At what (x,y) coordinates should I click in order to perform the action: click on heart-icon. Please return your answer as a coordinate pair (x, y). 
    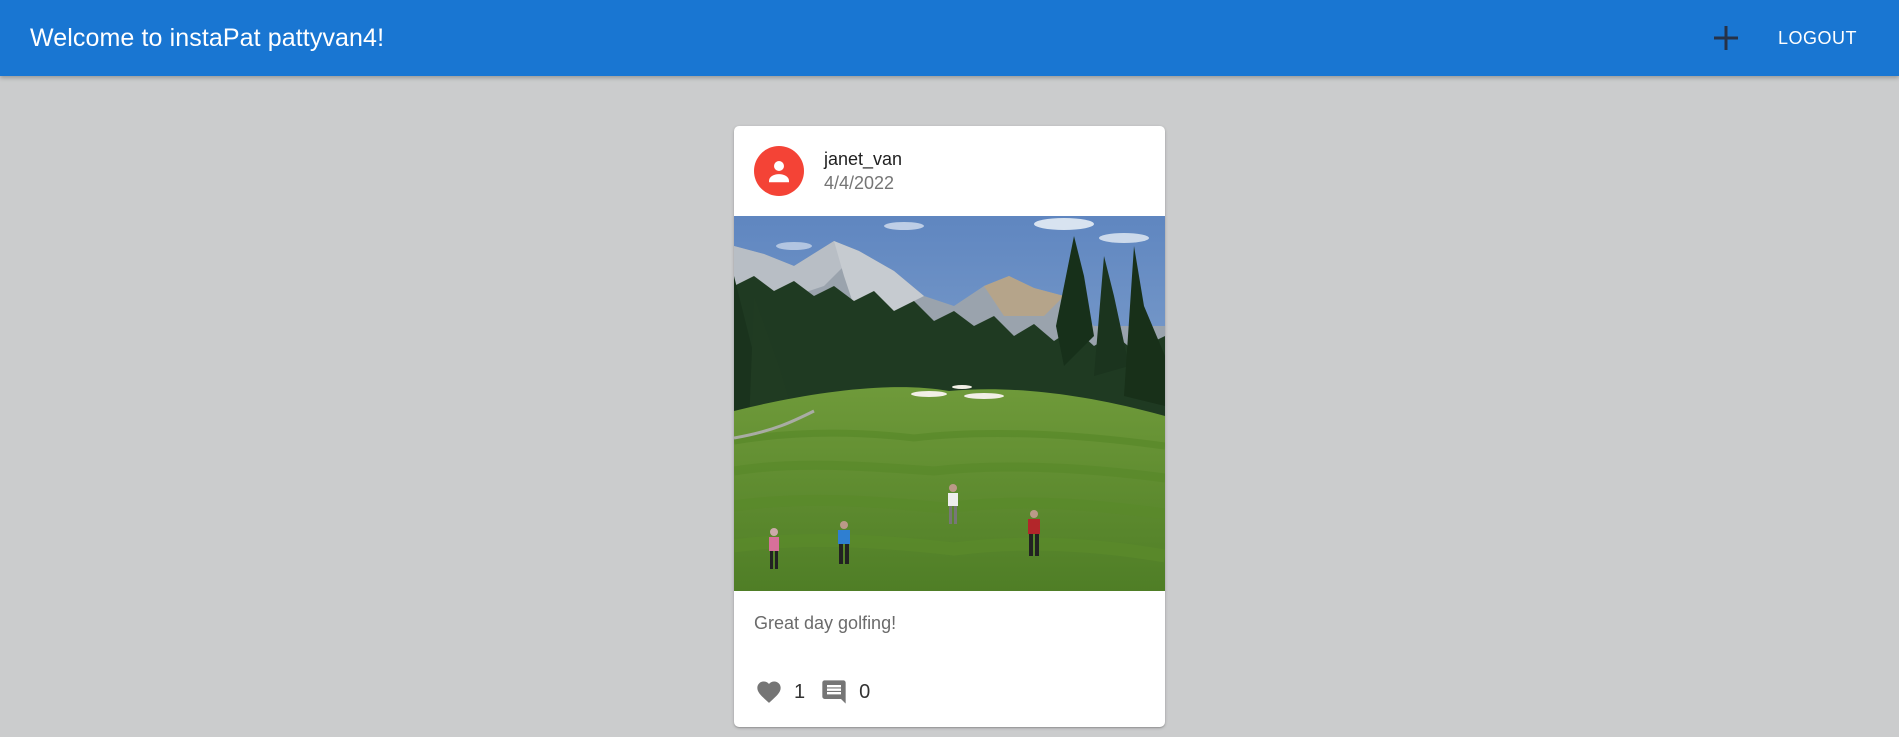
    Looking at the image, I should click on (769, 692).